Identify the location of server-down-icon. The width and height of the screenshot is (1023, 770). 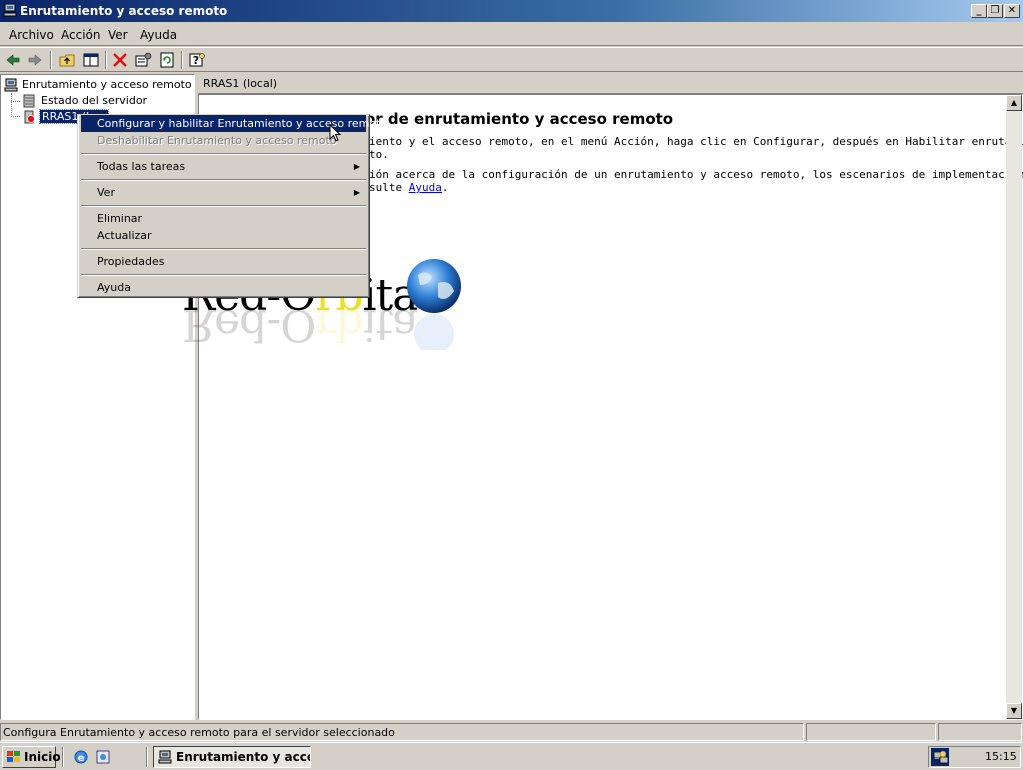
(29, 117).